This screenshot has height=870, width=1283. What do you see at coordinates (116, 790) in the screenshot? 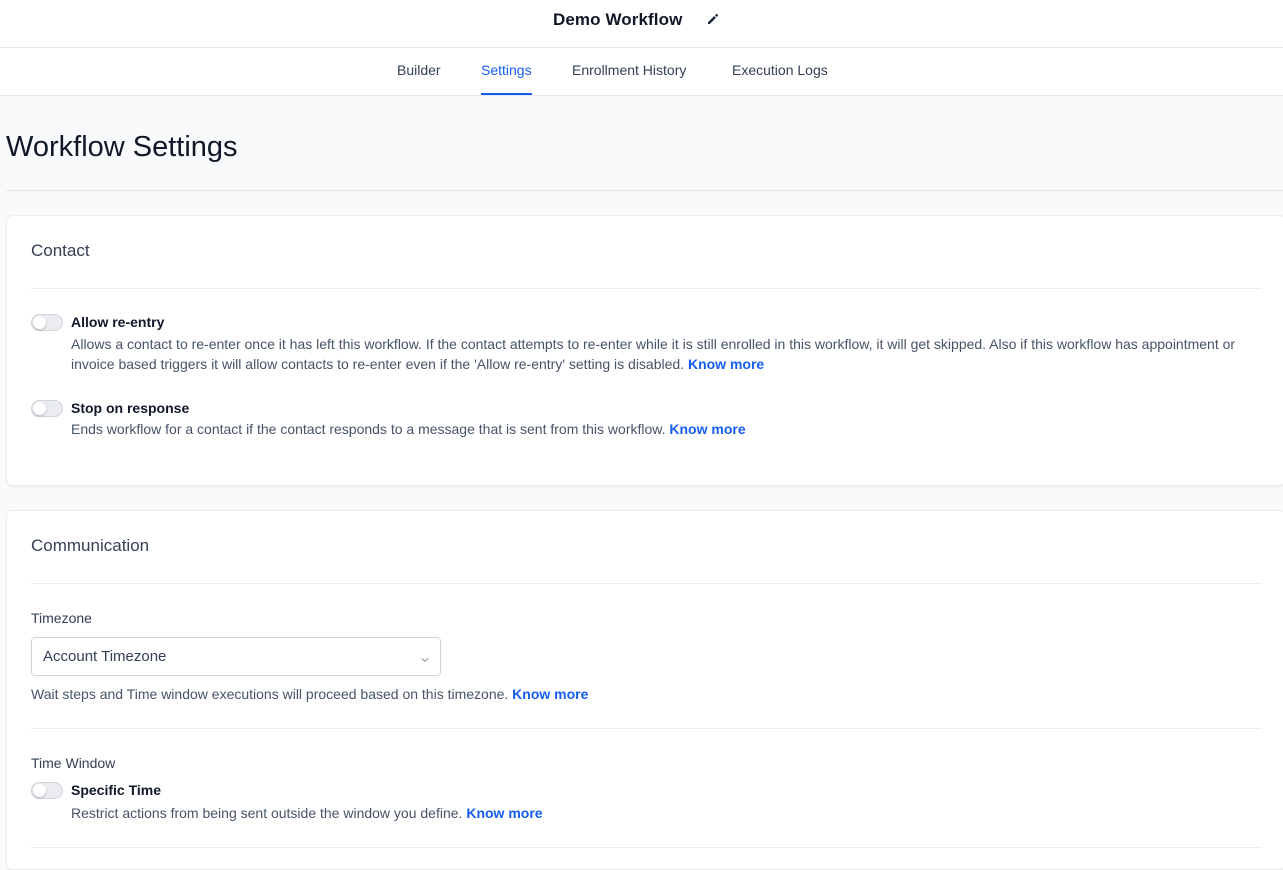
I see `specific-time-label: Specific Time` at bounding box center [116, 790].